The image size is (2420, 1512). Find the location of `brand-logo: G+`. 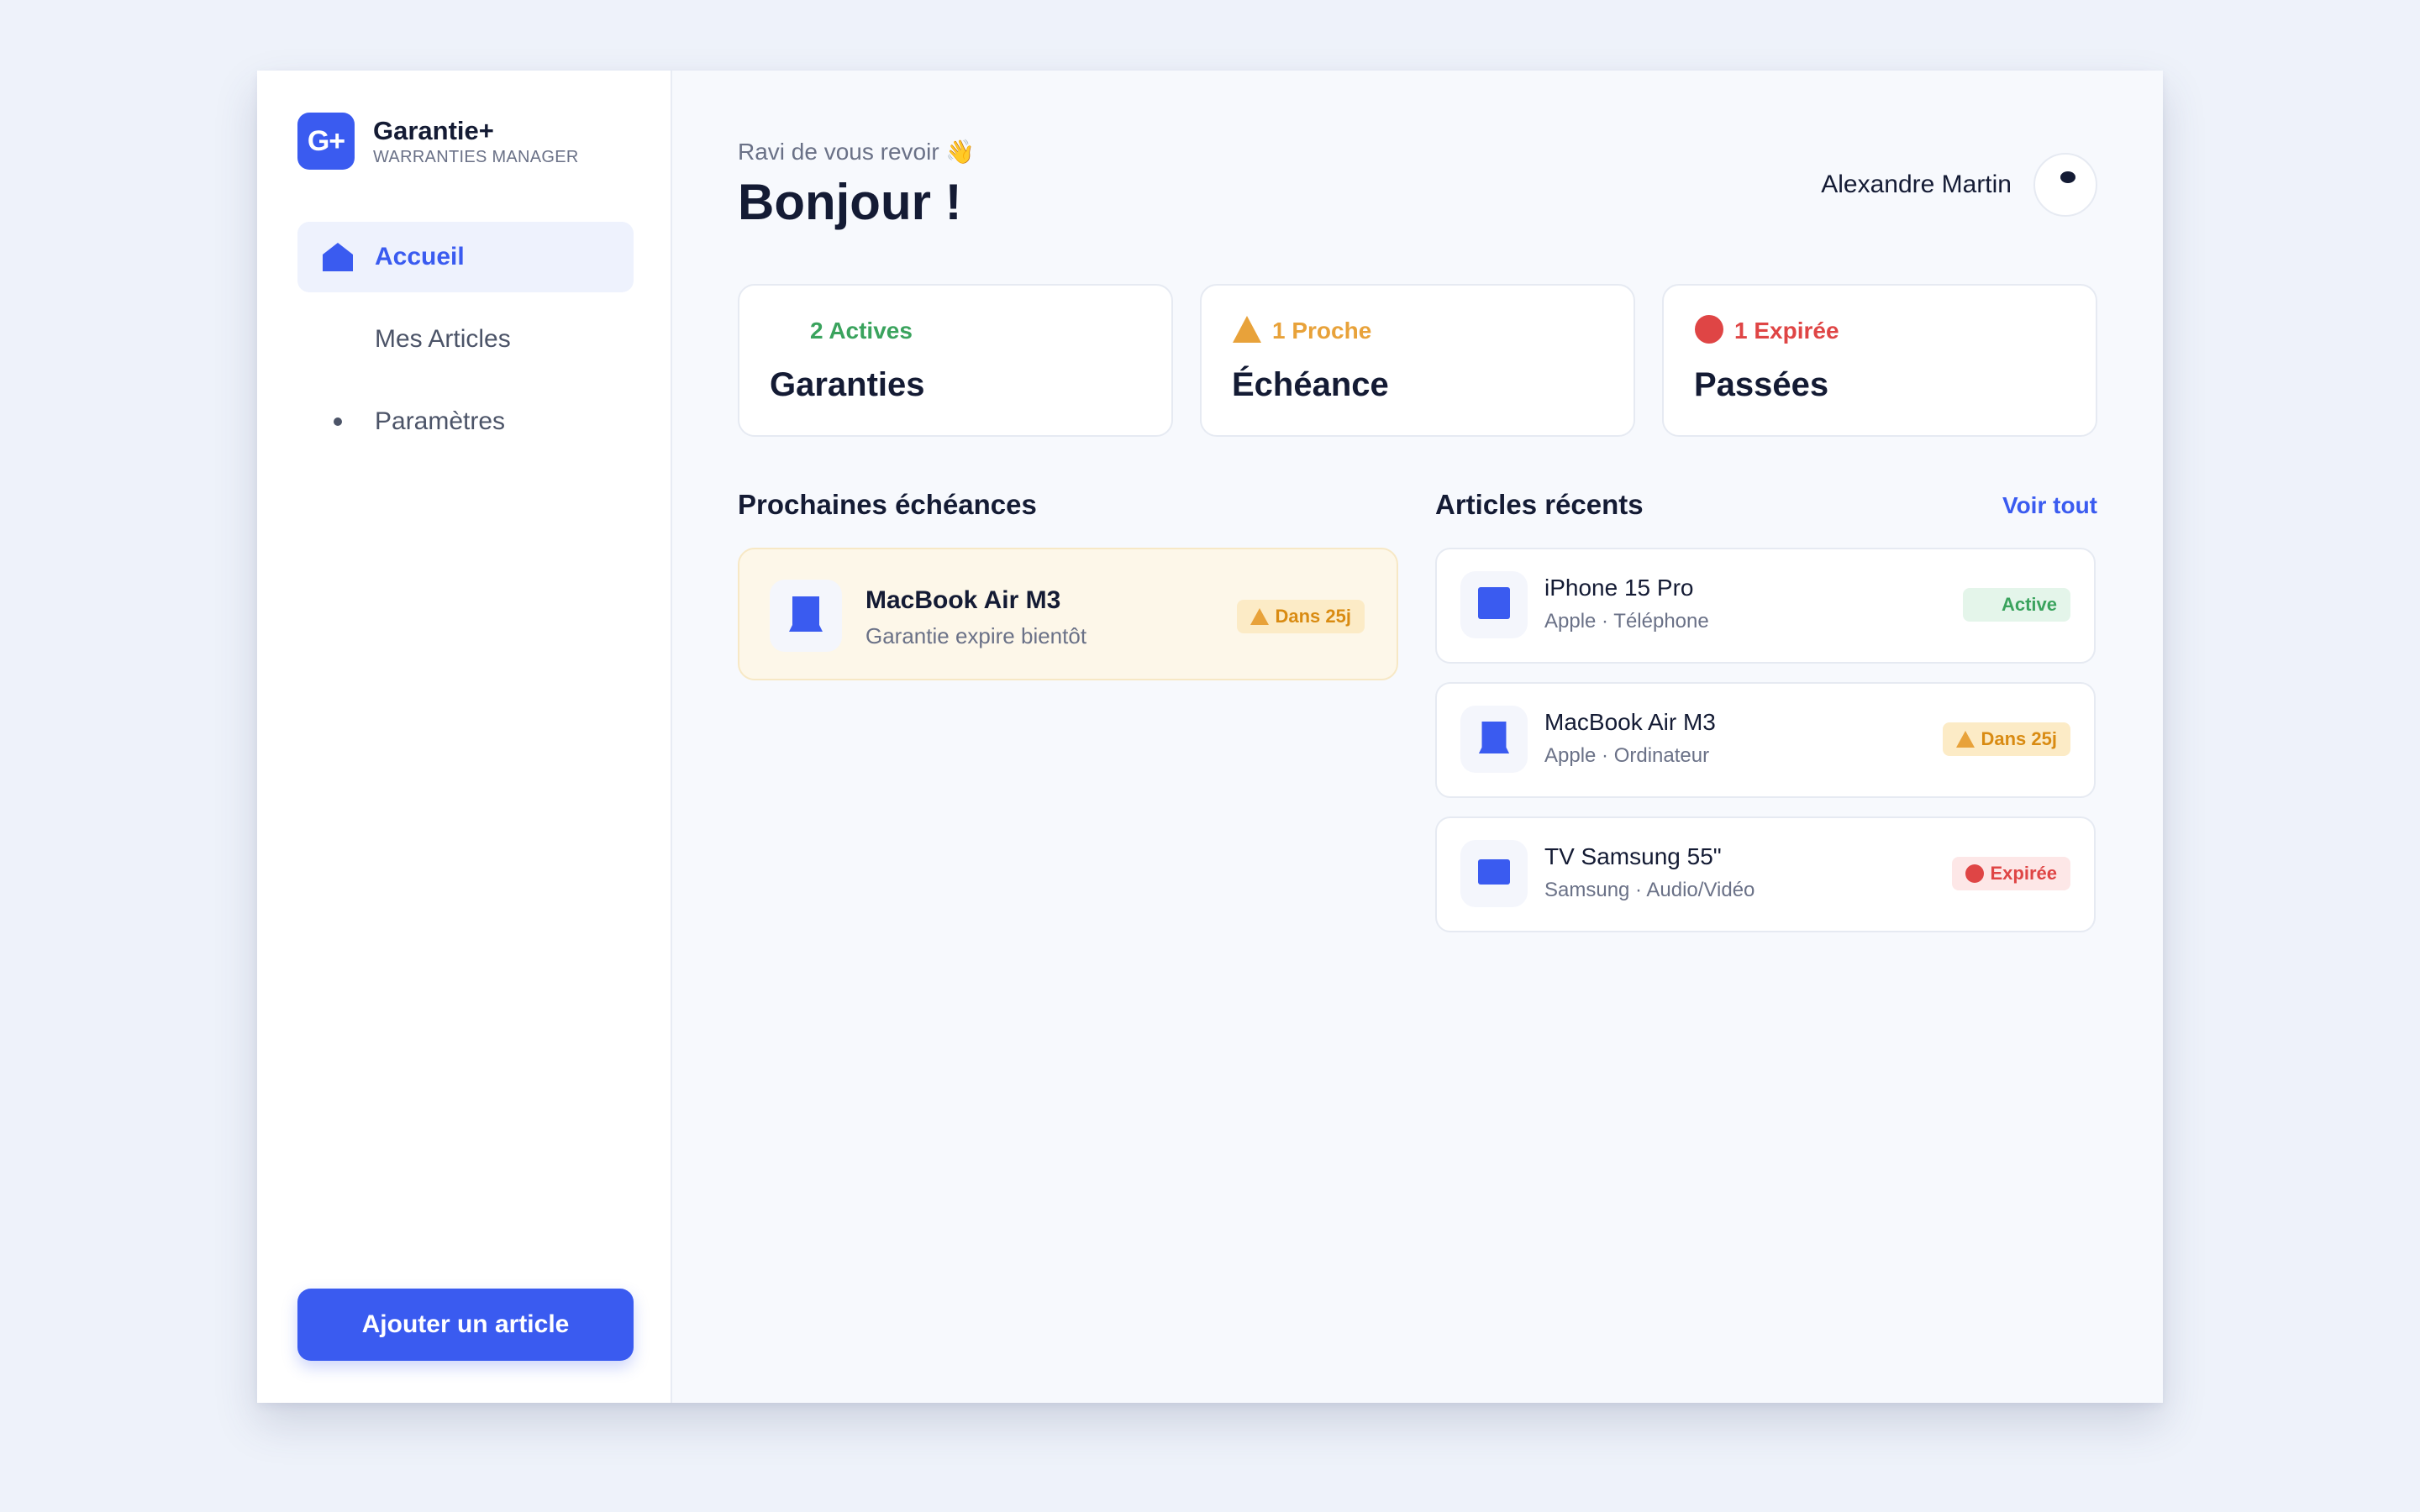

brand-logo: G+ is located at coordinates (326, 141).